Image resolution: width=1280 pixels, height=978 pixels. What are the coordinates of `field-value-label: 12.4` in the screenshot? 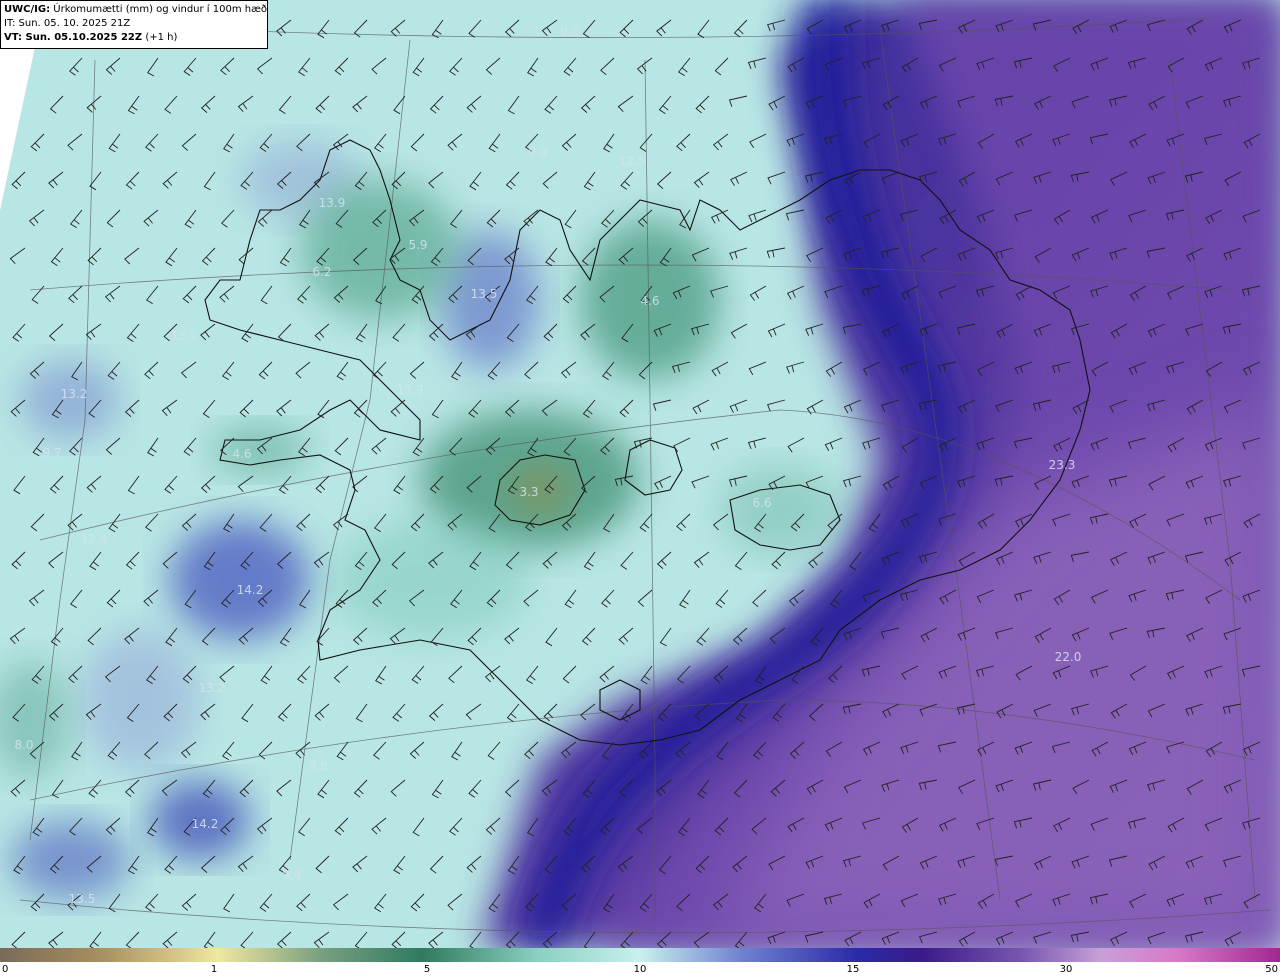 It's located at (94, 539).